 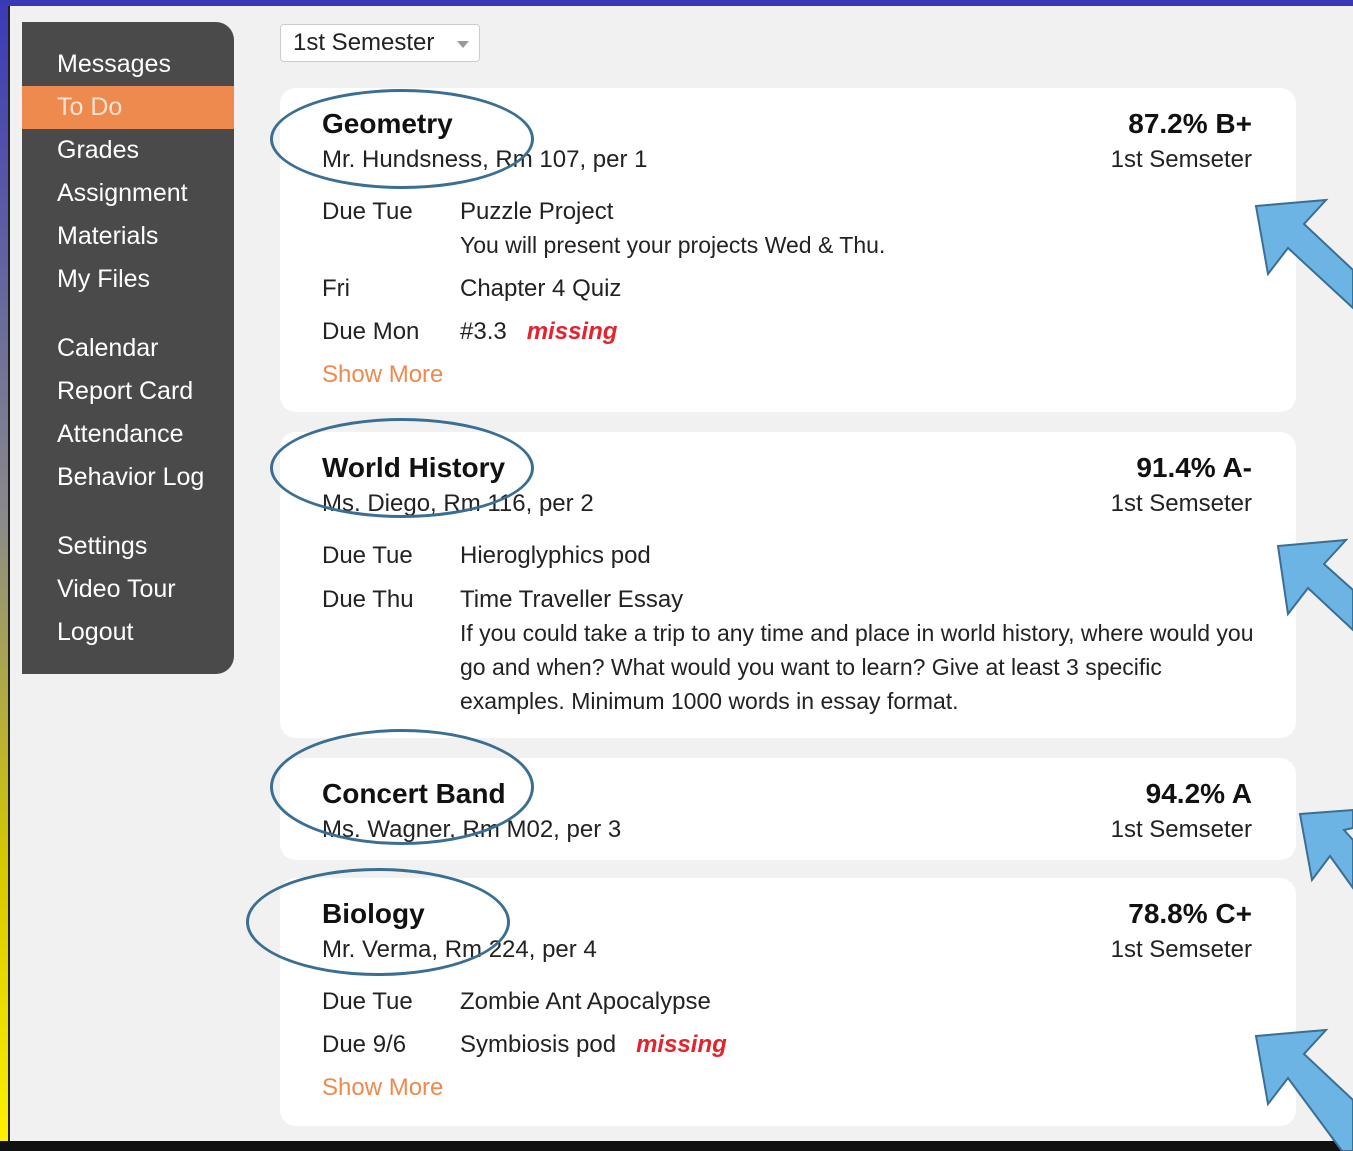 I want to click on left-gradient-strip, so click(x=4, y=575).